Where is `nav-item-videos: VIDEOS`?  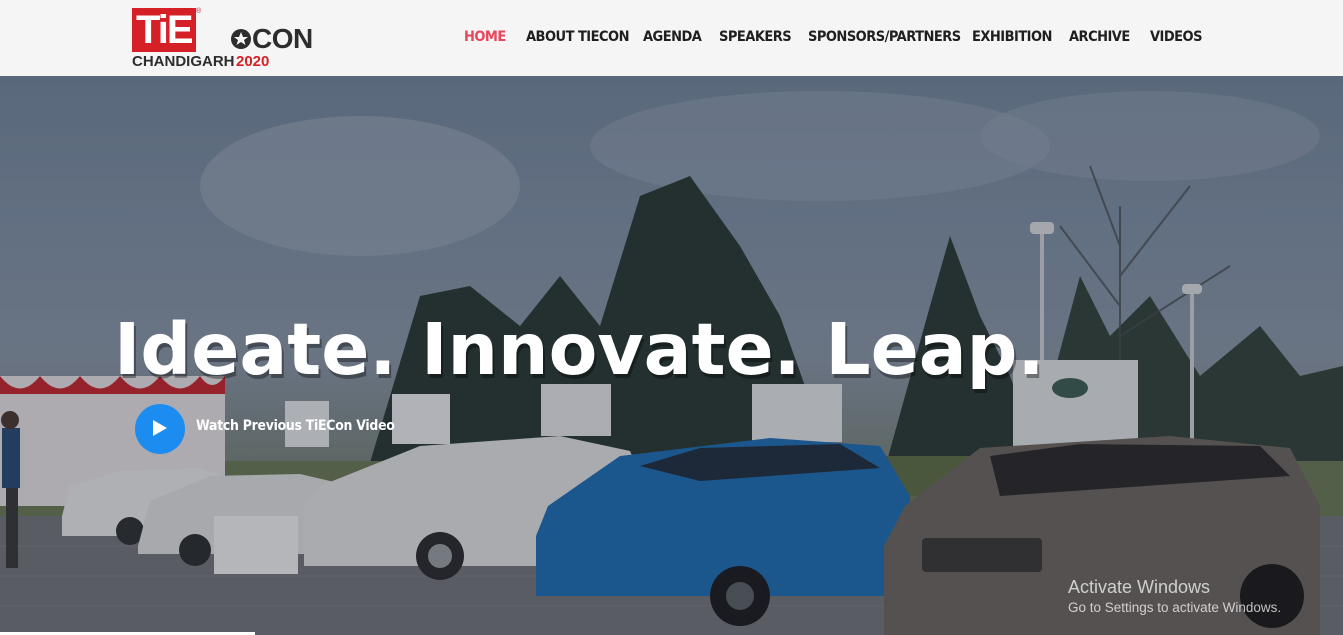
nav-item-videos: VIDEOS is located at coordinates (1176, 37).